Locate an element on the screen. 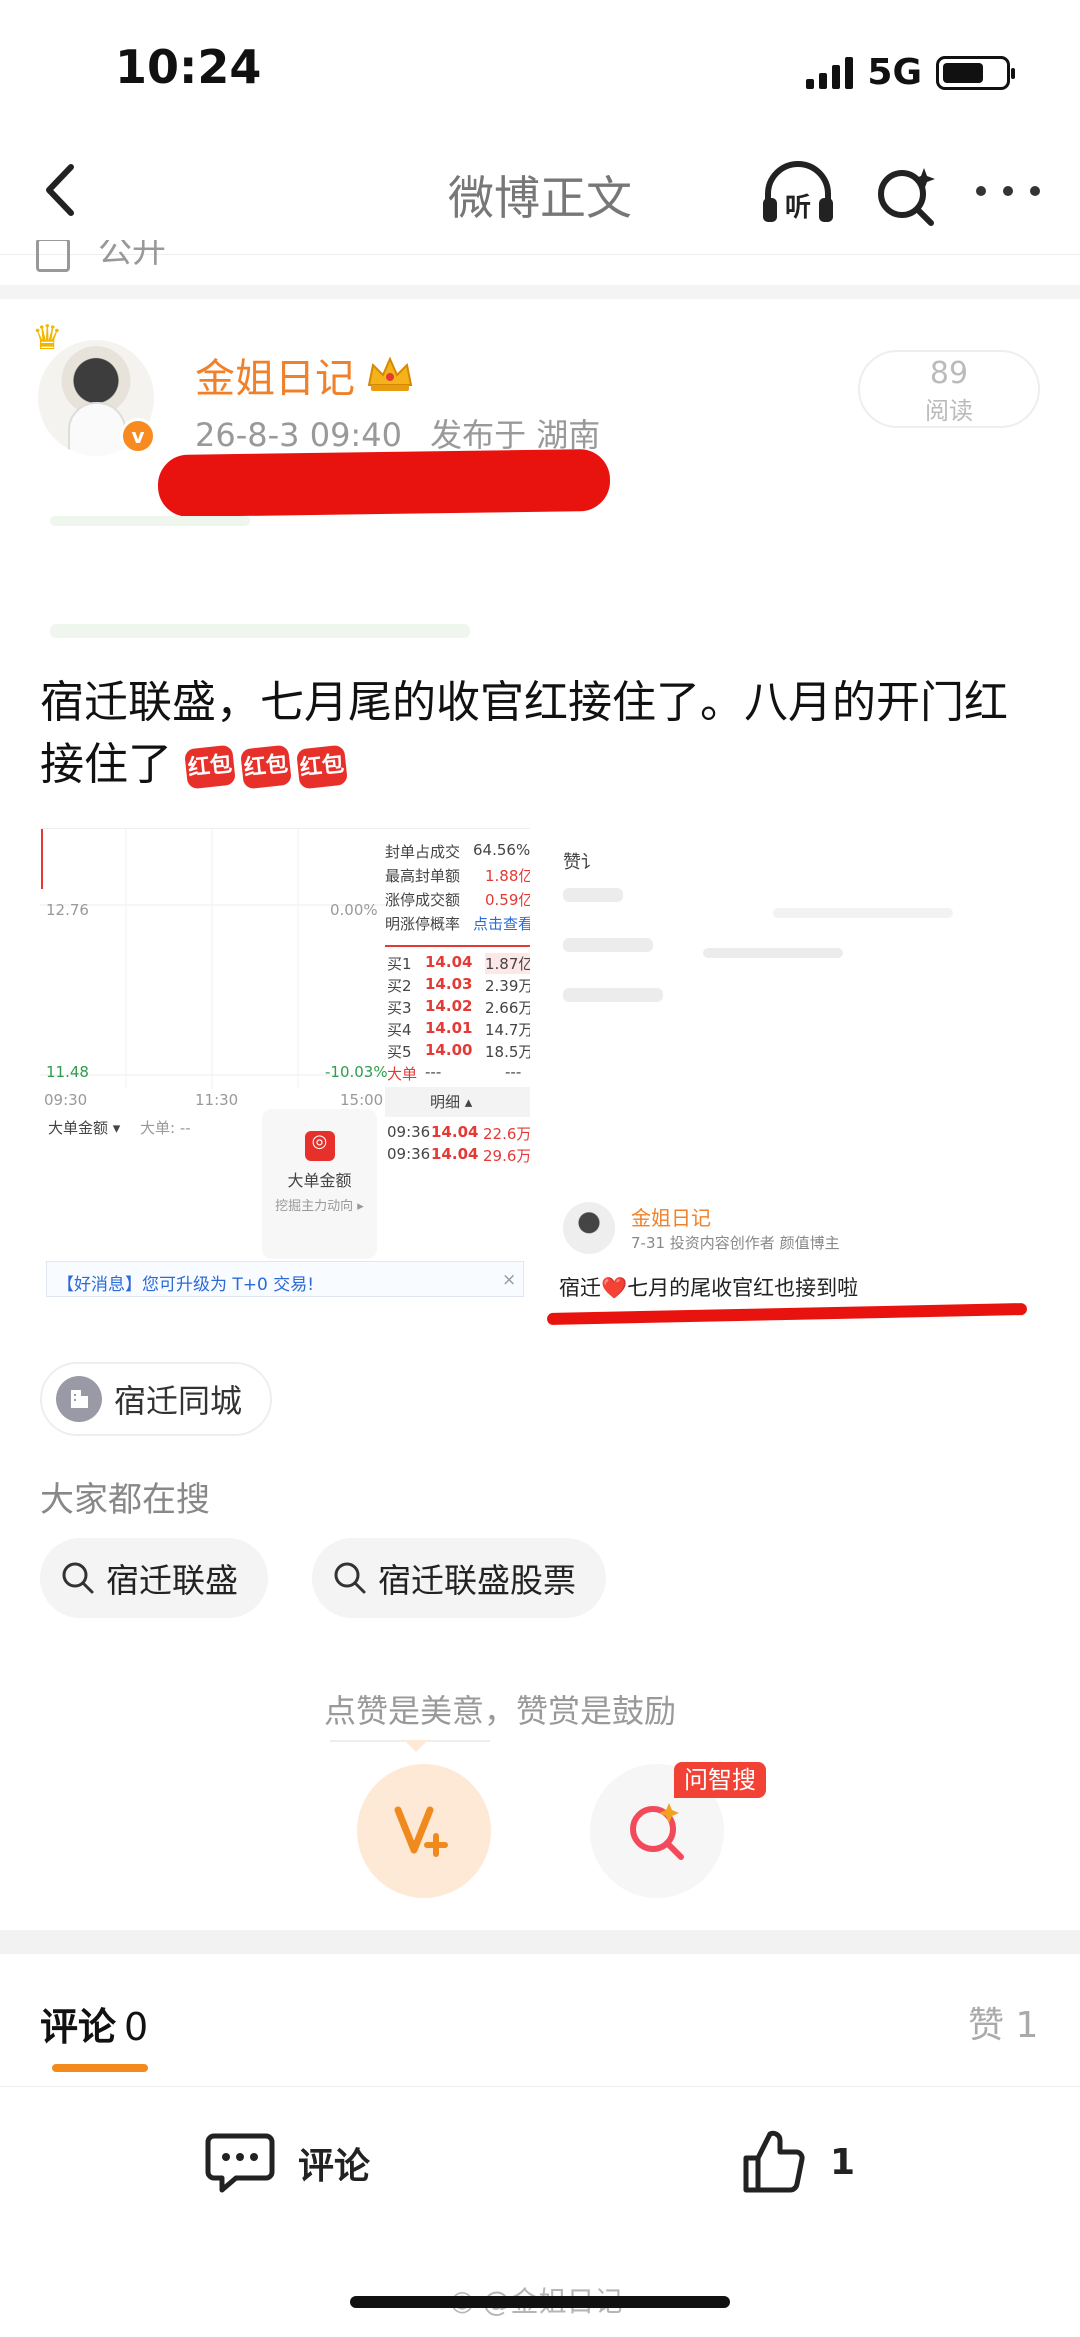 The image size is (1080, 2337). tab-likes-count: 1 is located at coordinates (1027, 2025).